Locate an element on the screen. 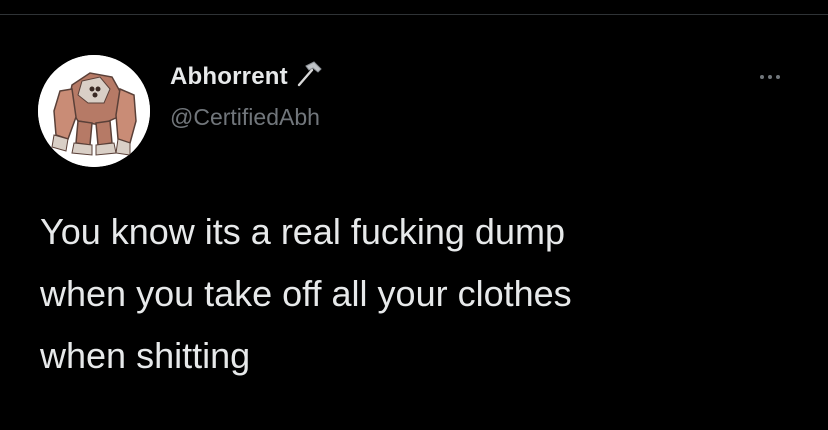 Image resolution: width=828 pixels, height=430 pixels. stone-golem-avatar-icon is located at coordinates (94, 111).